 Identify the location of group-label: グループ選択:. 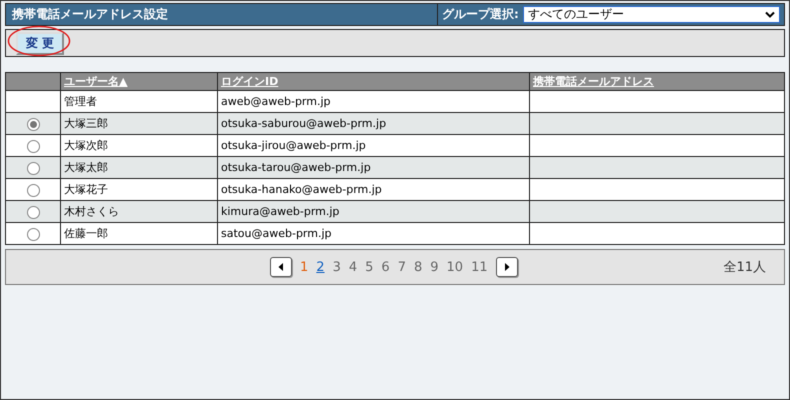
(480, 14).